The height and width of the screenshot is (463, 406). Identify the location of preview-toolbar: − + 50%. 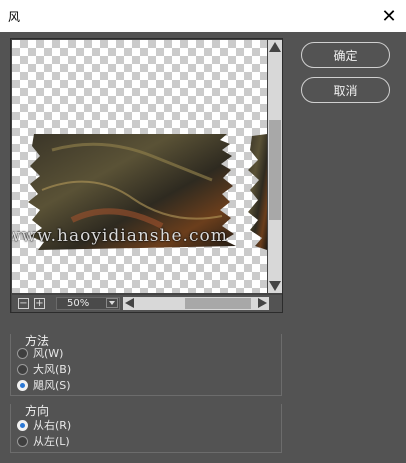
(147, 303).